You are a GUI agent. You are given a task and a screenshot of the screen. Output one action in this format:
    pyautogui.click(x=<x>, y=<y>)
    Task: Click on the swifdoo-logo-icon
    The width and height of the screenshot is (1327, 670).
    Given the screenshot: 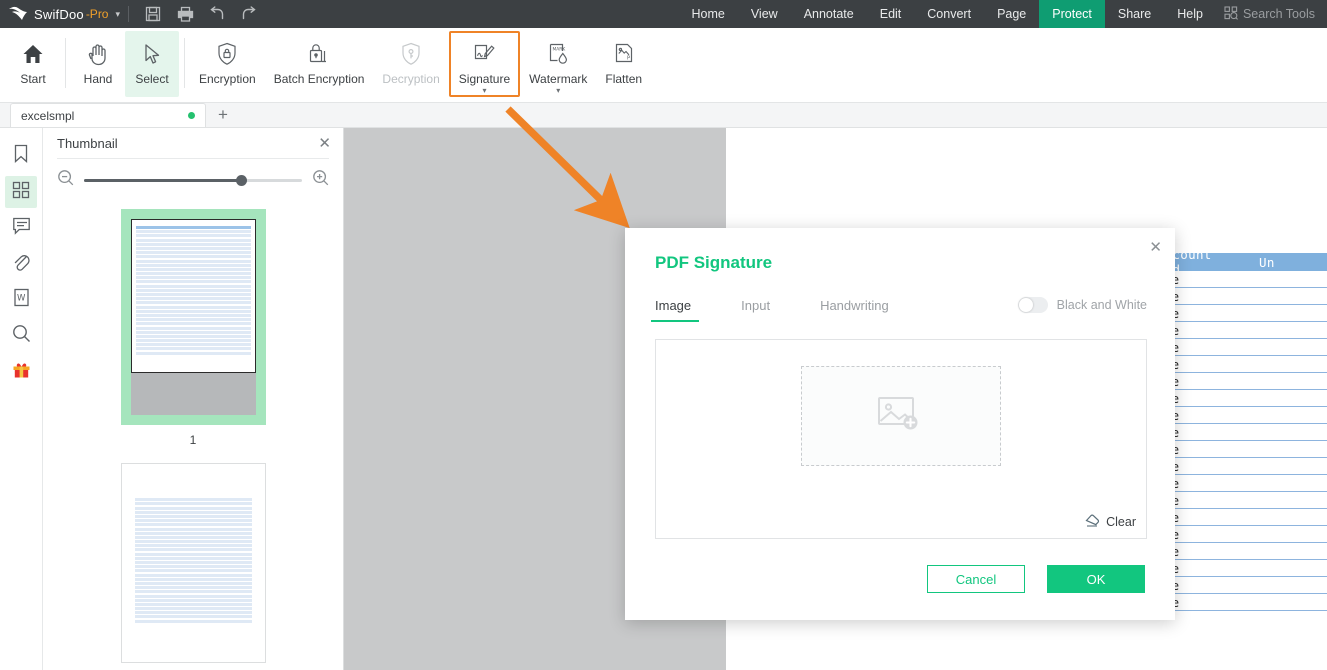 What is the action you would take?
    pyautogui.click(x=18, y=14)
    